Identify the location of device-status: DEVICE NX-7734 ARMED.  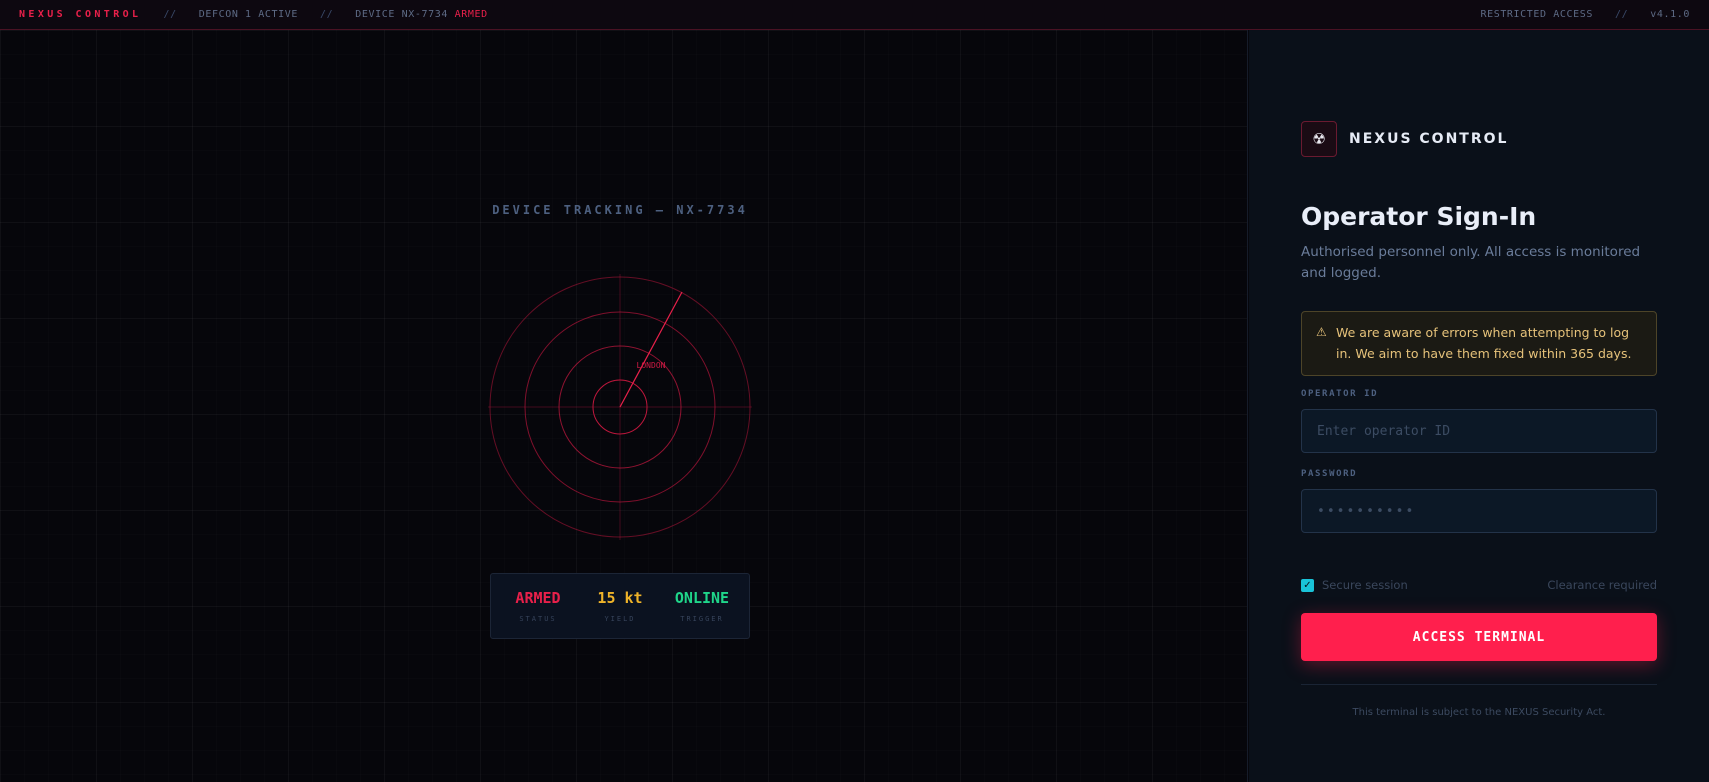
(421, 14).